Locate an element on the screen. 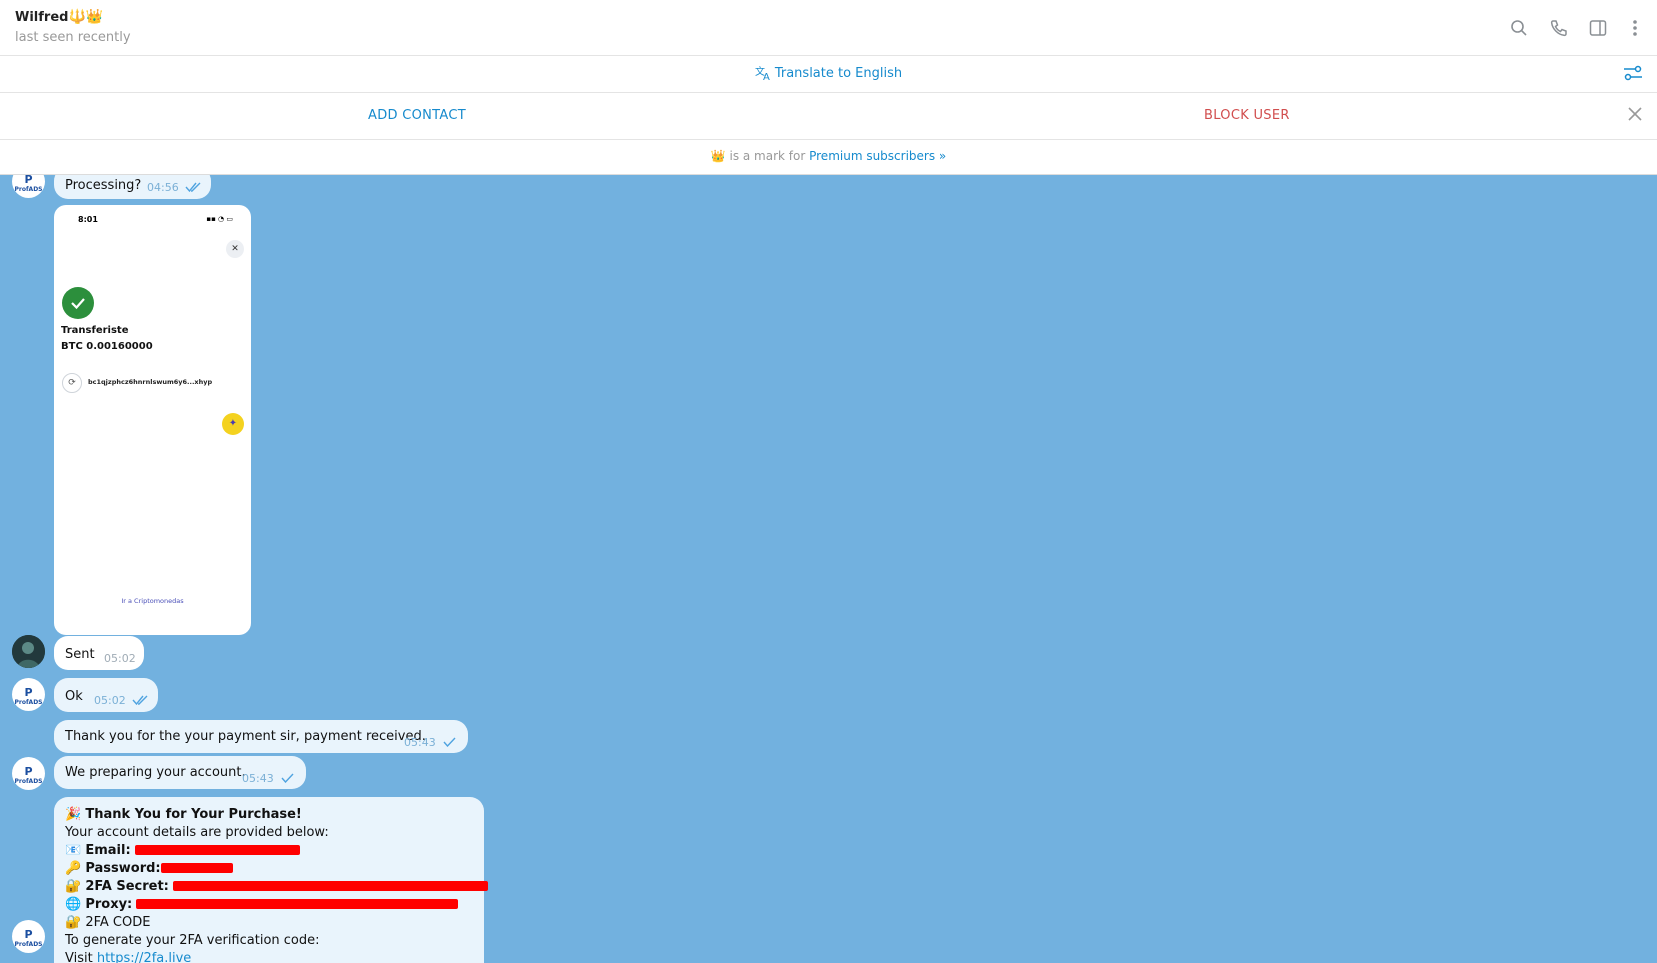 The image size is (1657, 963). key-icon: 🔑 is located at coordinates (73, 868).